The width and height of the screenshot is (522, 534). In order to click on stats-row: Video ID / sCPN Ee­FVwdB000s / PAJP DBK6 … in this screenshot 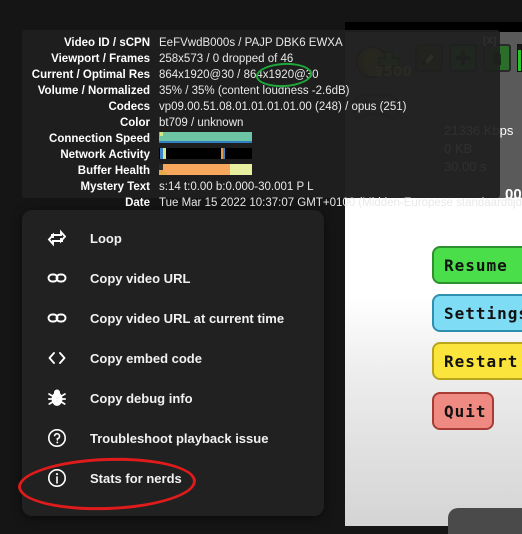, I will do `click(261, 43)`.